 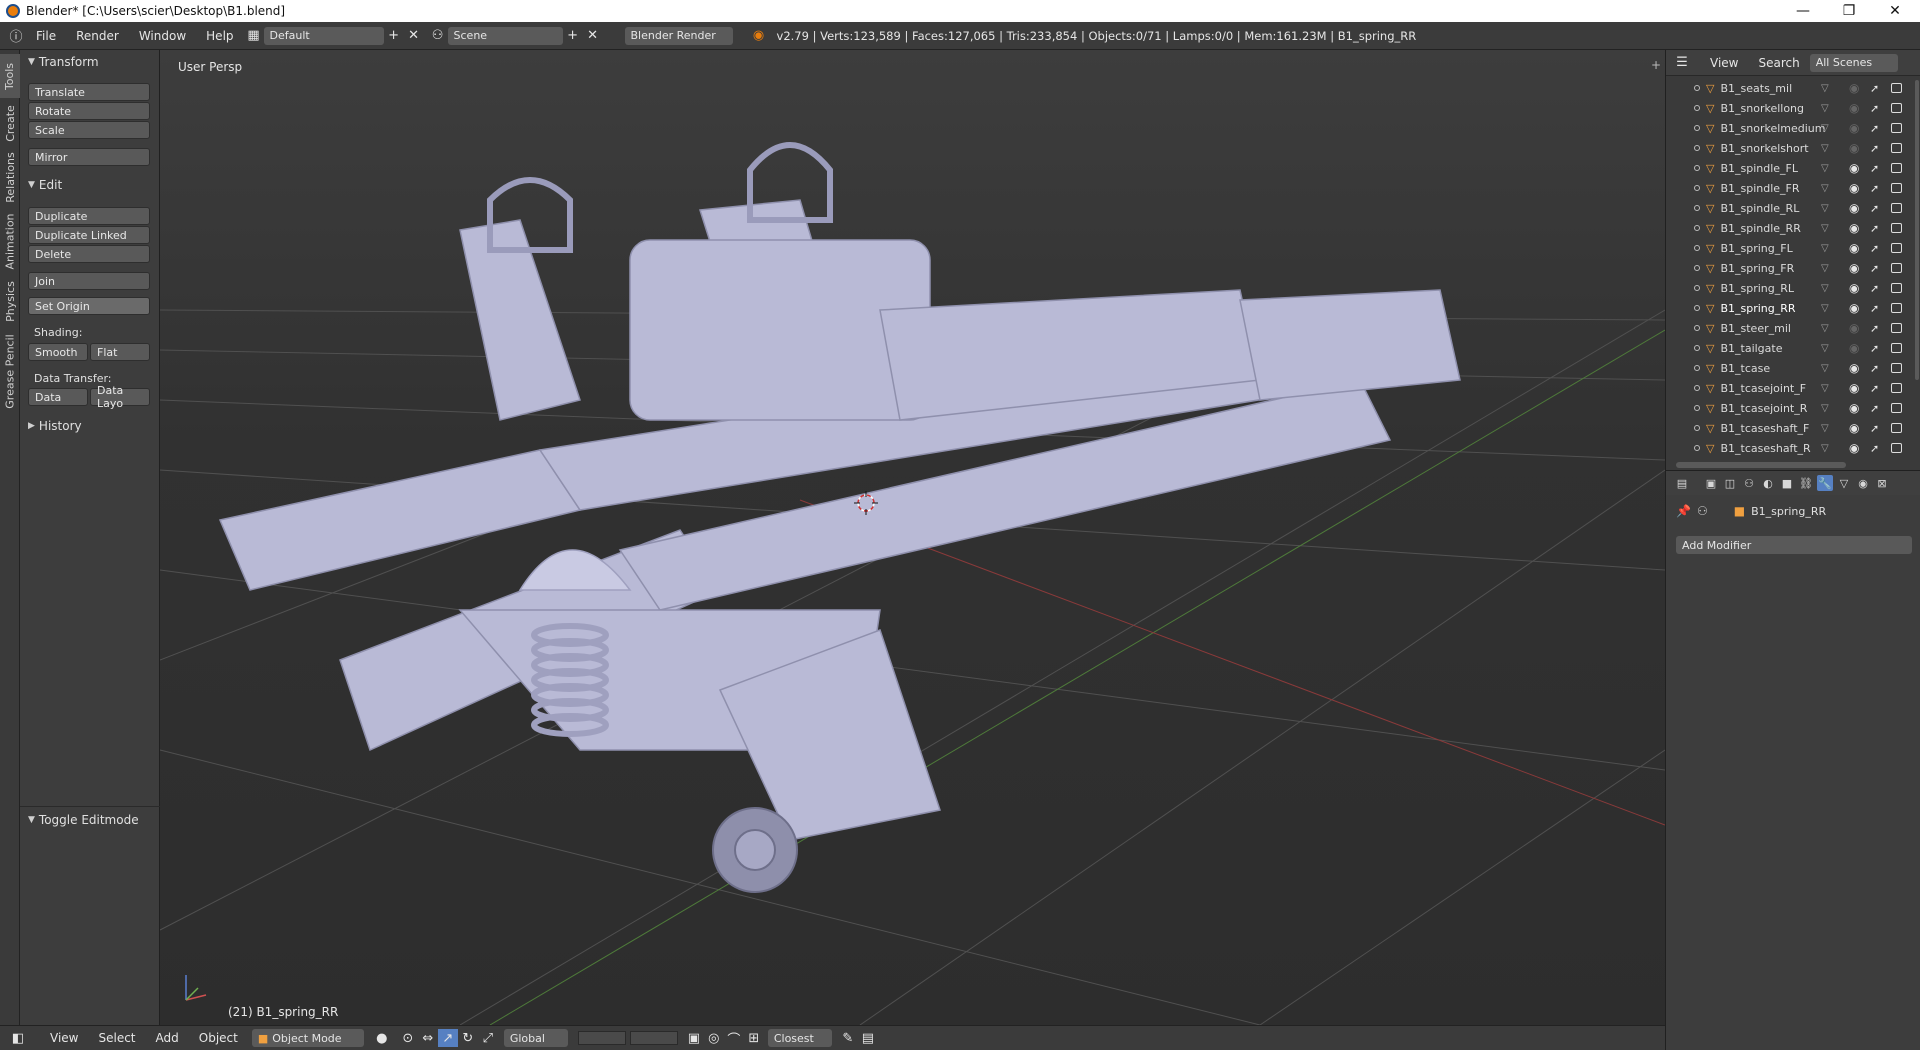 What do you see at coordinates (1757, 288) in the screenshot?
I see `outliner-row-label: B1_spring_RL` at bounding box center [1757, 288].